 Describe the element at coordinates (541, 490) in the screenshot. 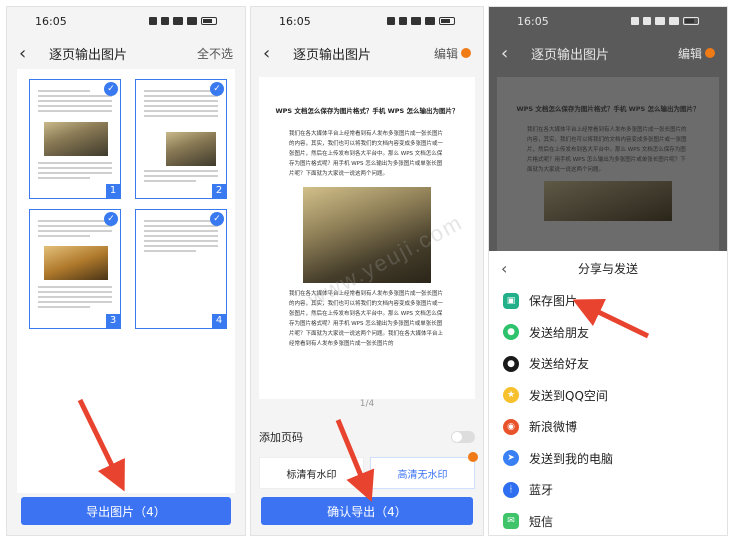

I see `share-item-label: 蓝牙` at that location.